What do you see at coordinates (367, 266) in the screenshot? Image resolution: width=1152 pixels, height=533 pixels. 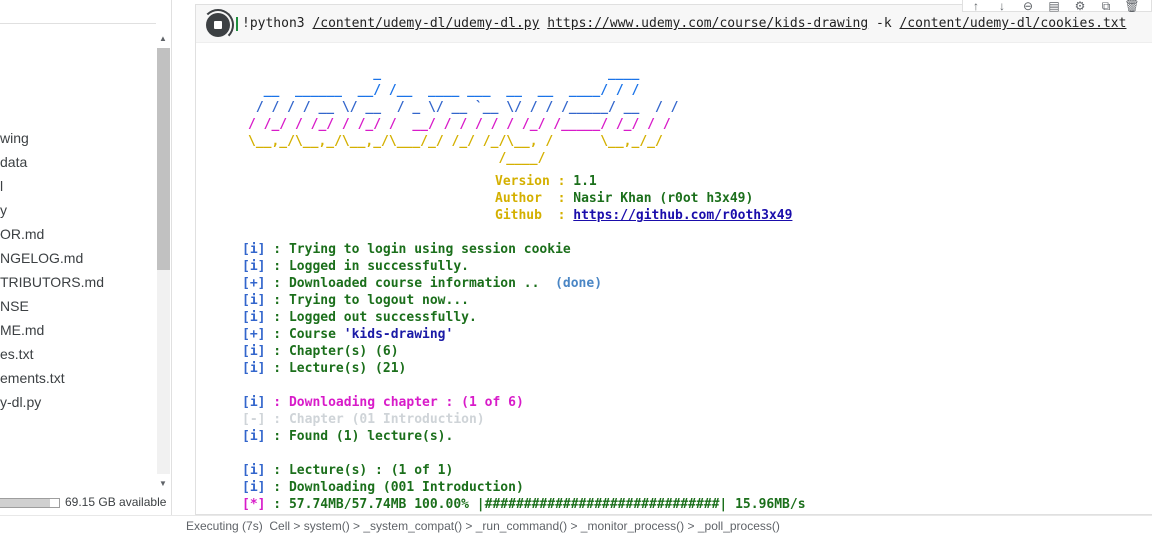 I see `log-message: : Logged in successfully.` at bounding box center [367, 266].